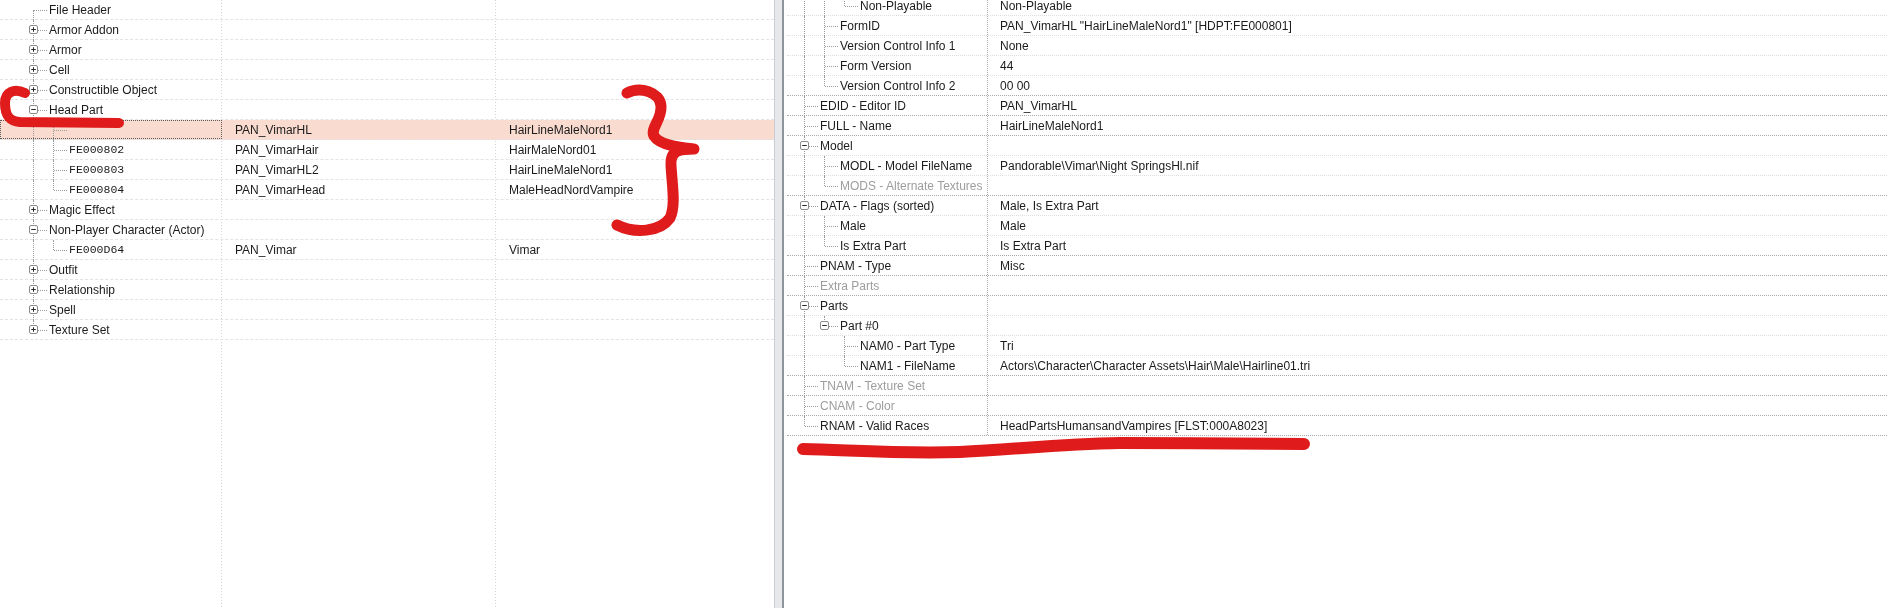 The width and height of the screenshot is (1887, 608). Describe the element at coordinates (387, 310) in the screenshot. I see `tree-row: Spell` at that location.